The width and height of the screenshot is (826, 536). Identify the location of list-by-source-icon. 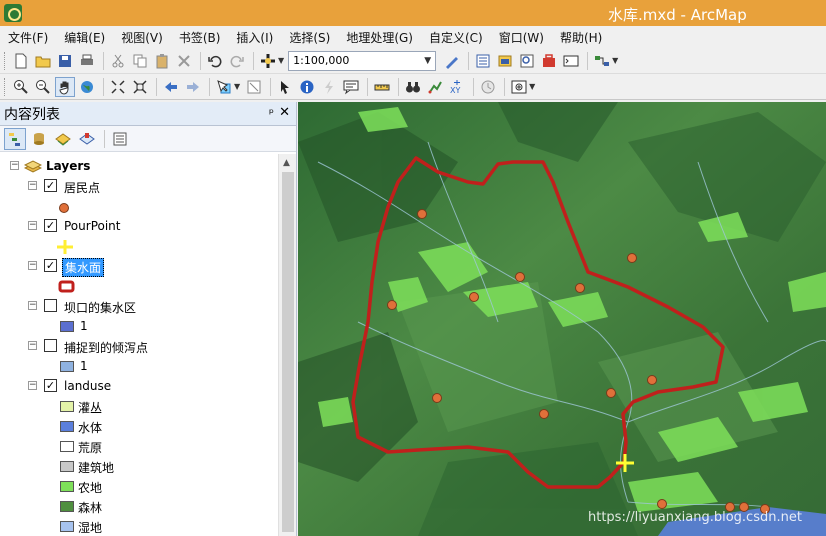
(39, 139).